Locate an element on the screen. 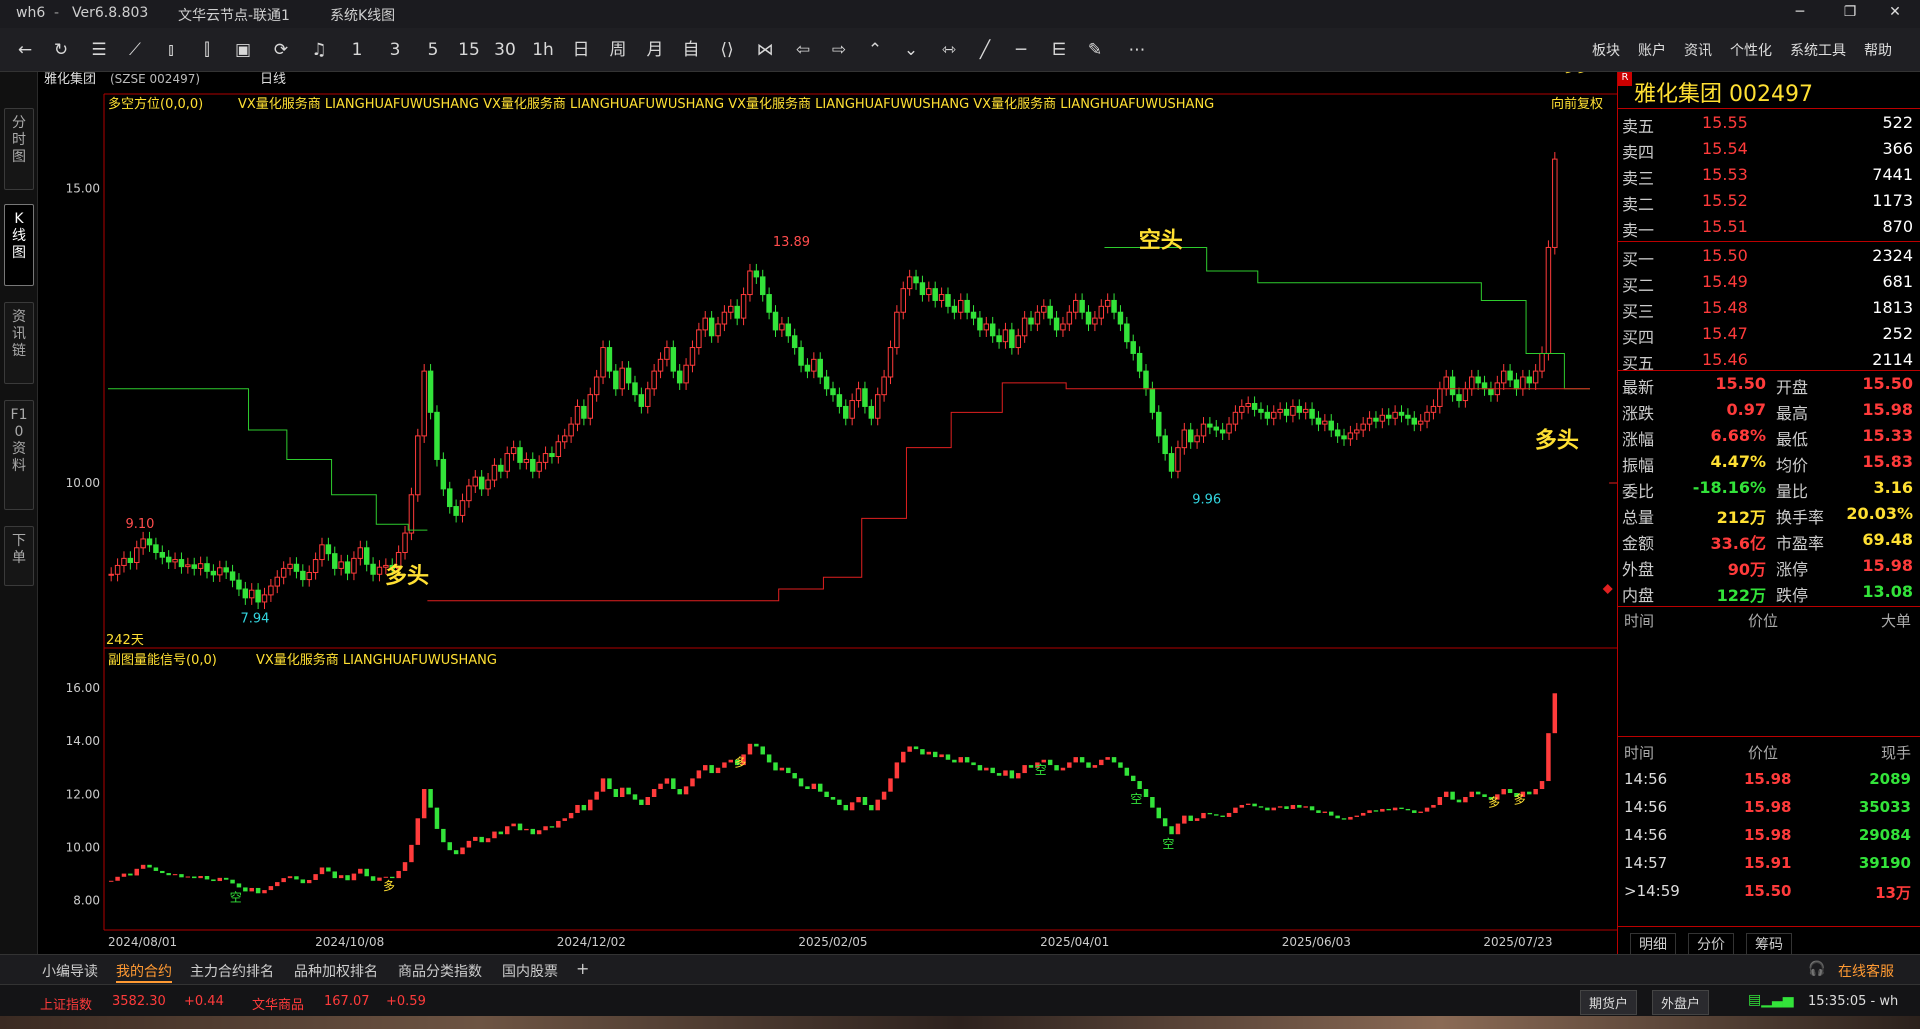  restore-icon: ❐ is located at coordinates (1850, 12).